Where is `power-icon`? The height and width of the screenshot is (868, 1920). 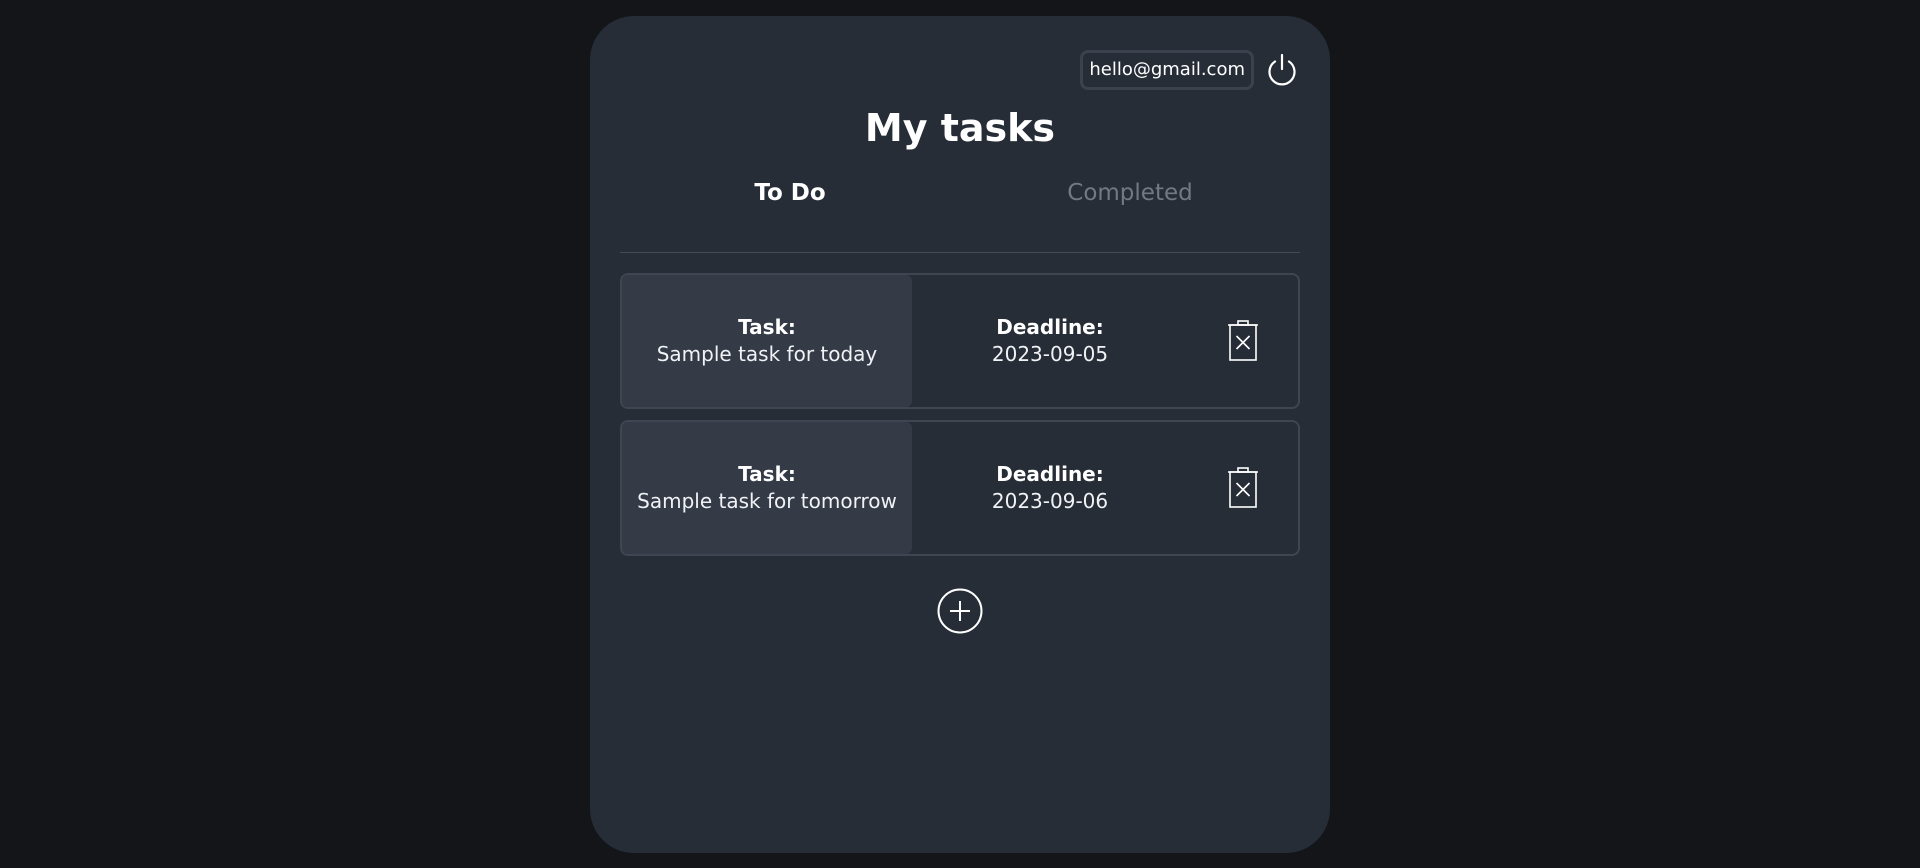 power-icon is located at coordinates (1282, 70).